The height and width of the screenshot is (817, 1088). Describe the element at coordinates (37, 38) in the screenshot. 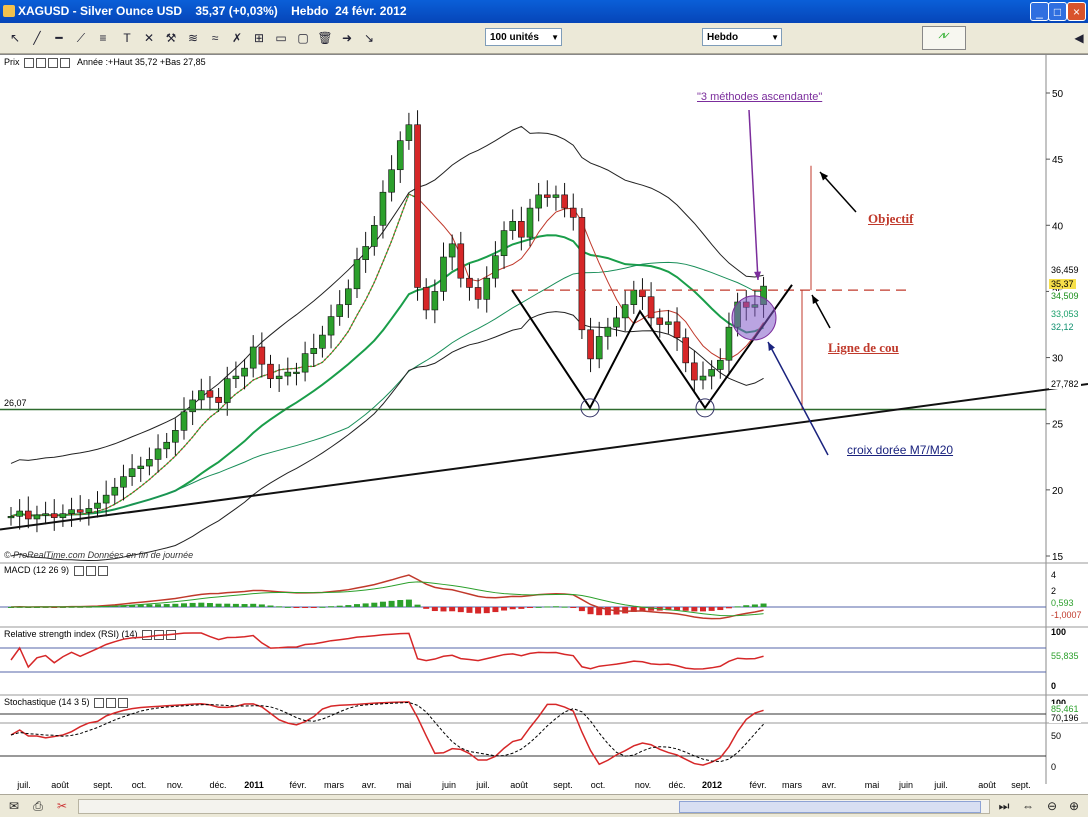

I see `line-tool-icon: ╱` at that location.